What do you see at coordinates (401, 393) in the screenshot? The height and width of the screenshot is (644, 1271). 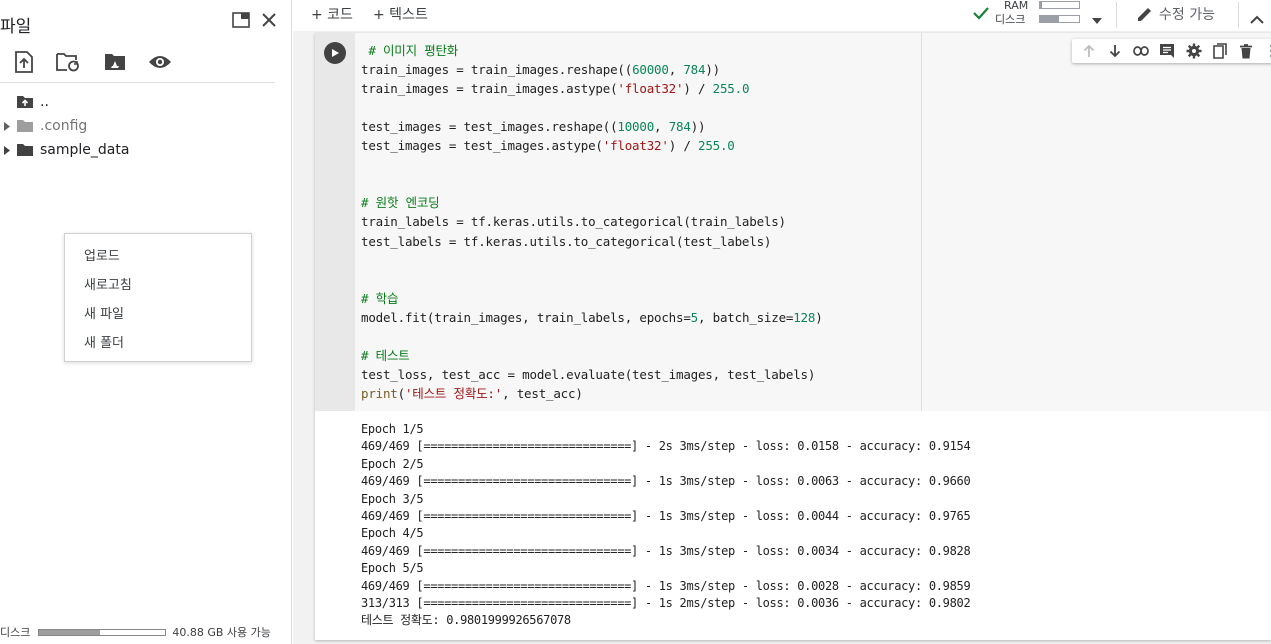 I see `code-token: (` at bounding box center [401, 393].